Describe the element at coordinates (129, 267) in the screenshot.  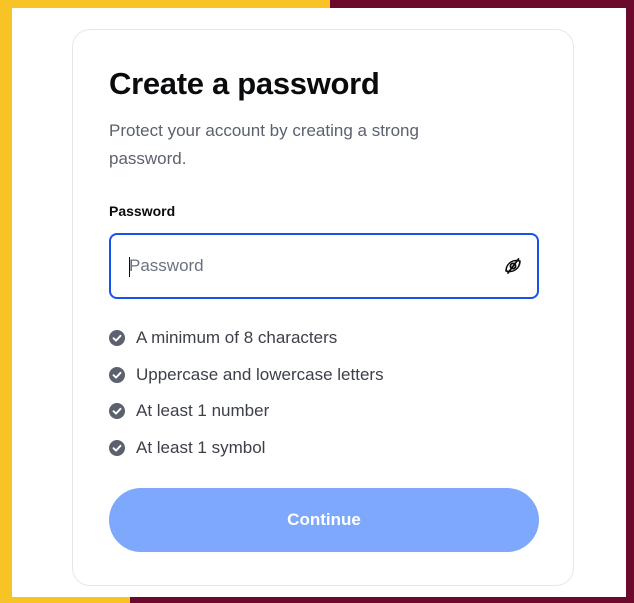
I see `text-cursor` at that location.